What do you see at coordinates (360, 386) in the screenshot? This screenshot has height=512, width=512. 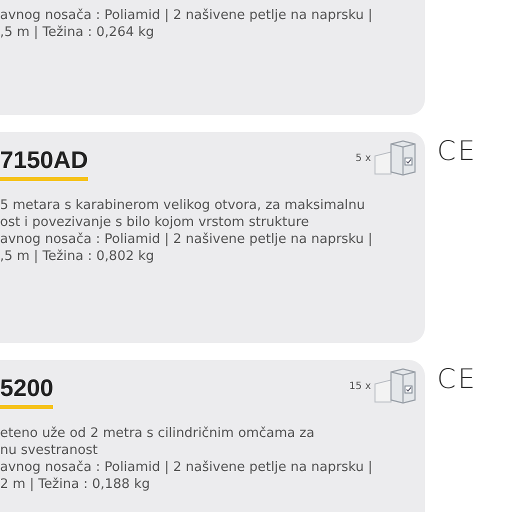 I see `pack-count: 15 x` at bounding box center [360, 386].